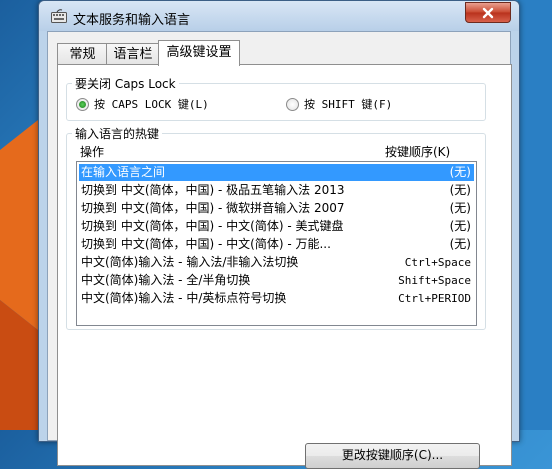 The height and width of the screenshot is (469, 552). What do you see at coordinates (125, 83) in the screenshot?
I see `caps-lock-group-title: 要关闭 Caps Lock` at bounding box center [125, 83].